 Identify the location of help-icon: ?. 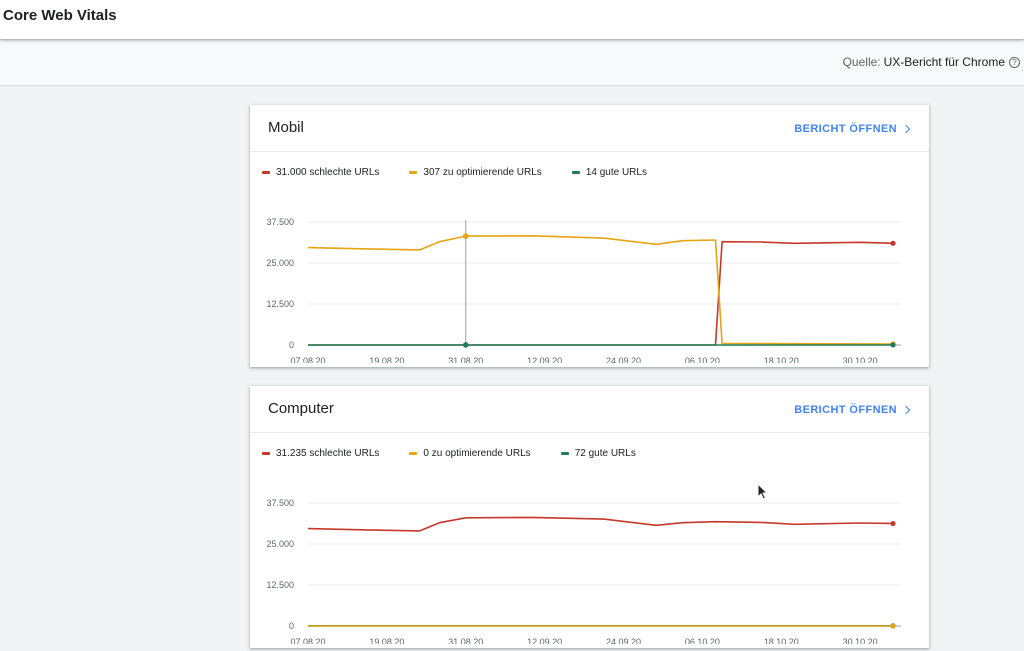
(1014, 62).